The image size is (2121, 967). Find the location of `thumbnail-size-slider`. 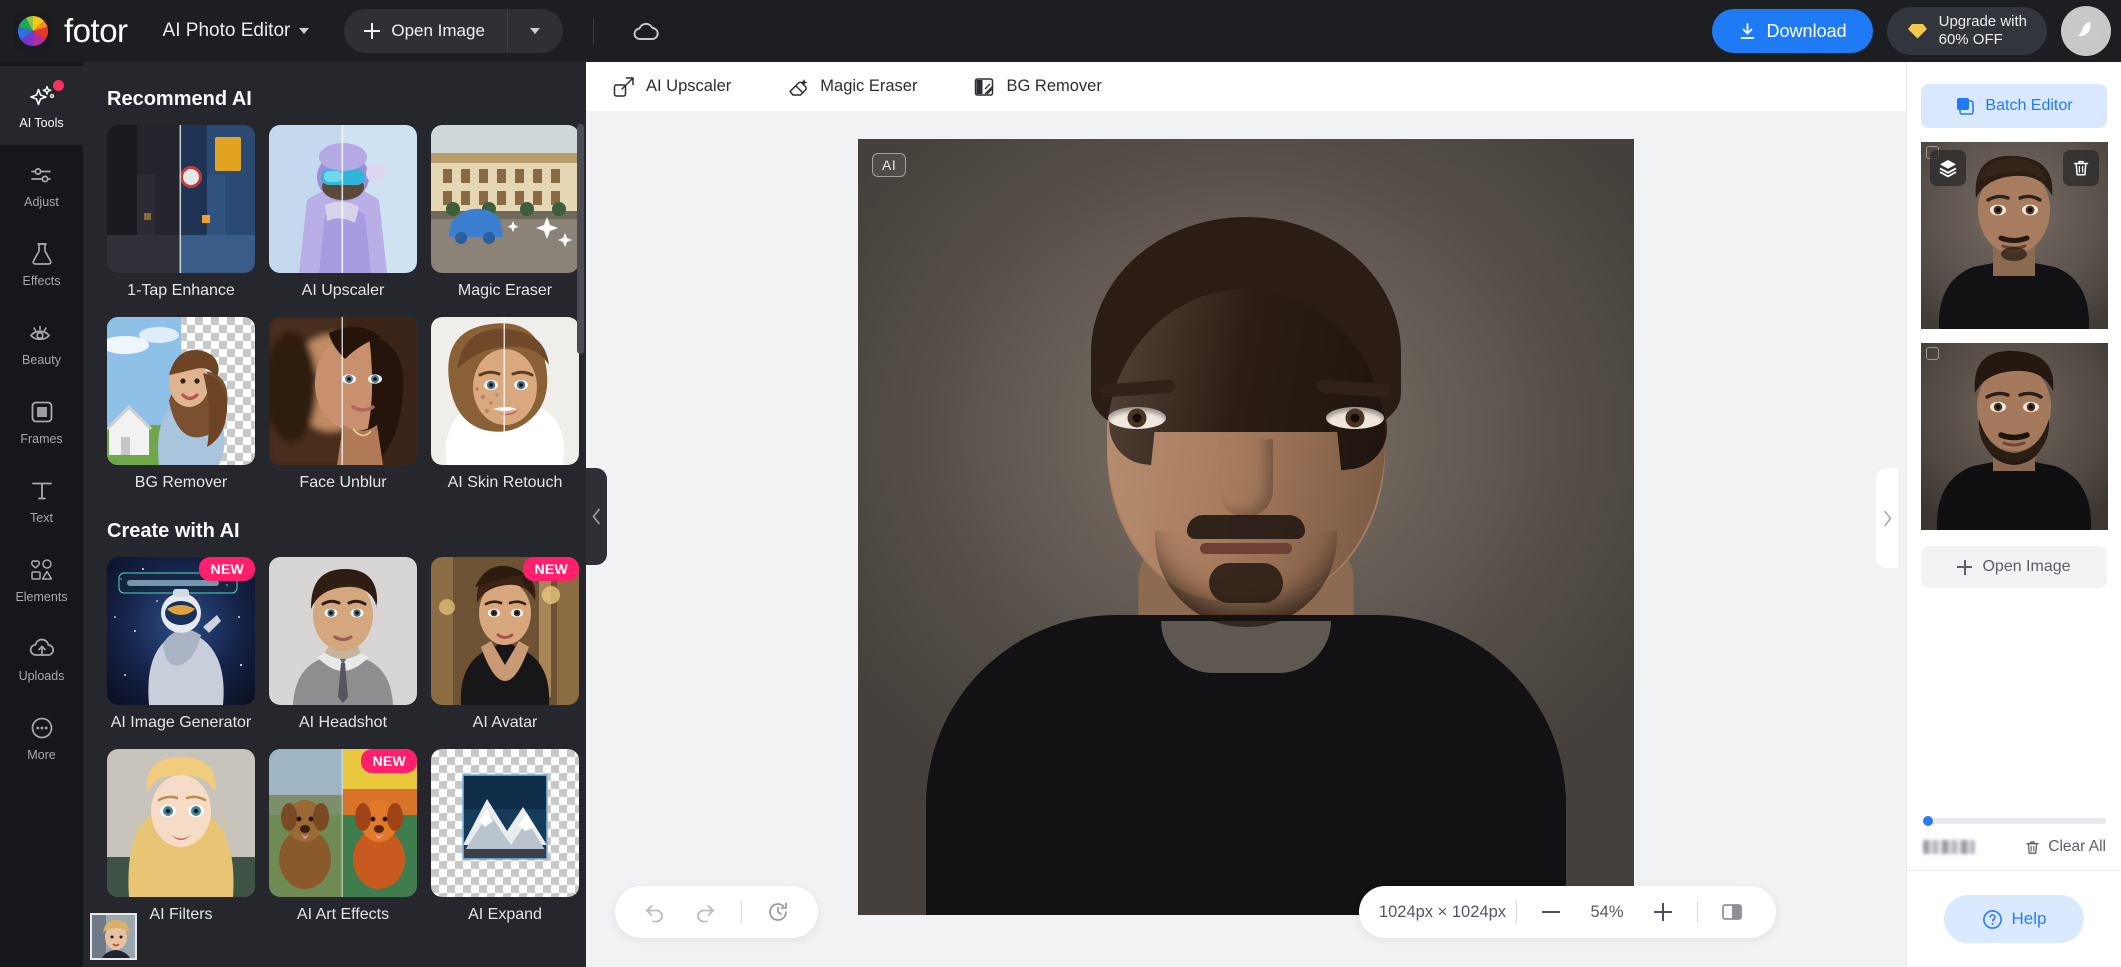

thumbnail-size-slider is located at coordinates (2014, 821).